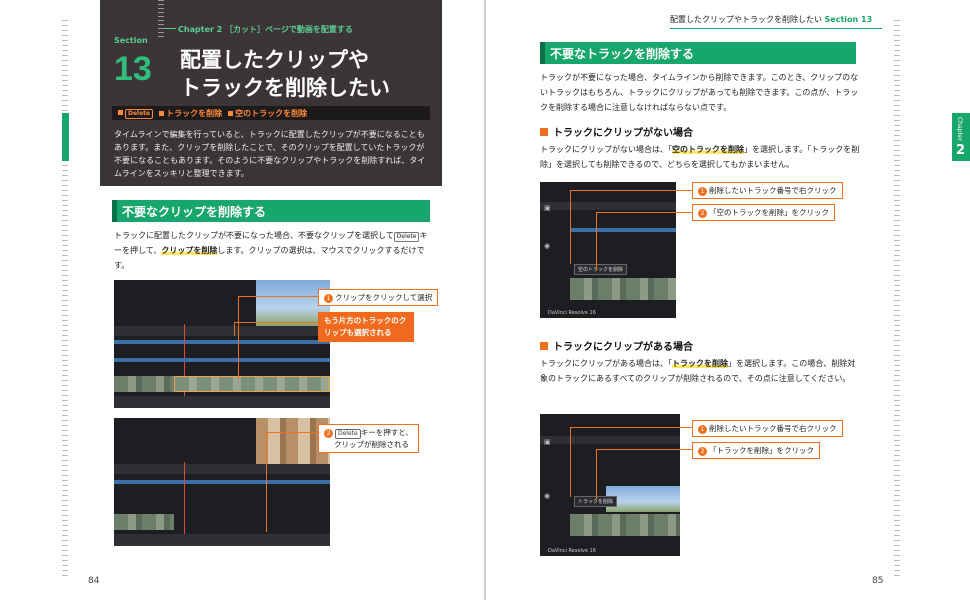  I want to click on subheading-text: トラックにクリップがない場合, so click(623, 133).